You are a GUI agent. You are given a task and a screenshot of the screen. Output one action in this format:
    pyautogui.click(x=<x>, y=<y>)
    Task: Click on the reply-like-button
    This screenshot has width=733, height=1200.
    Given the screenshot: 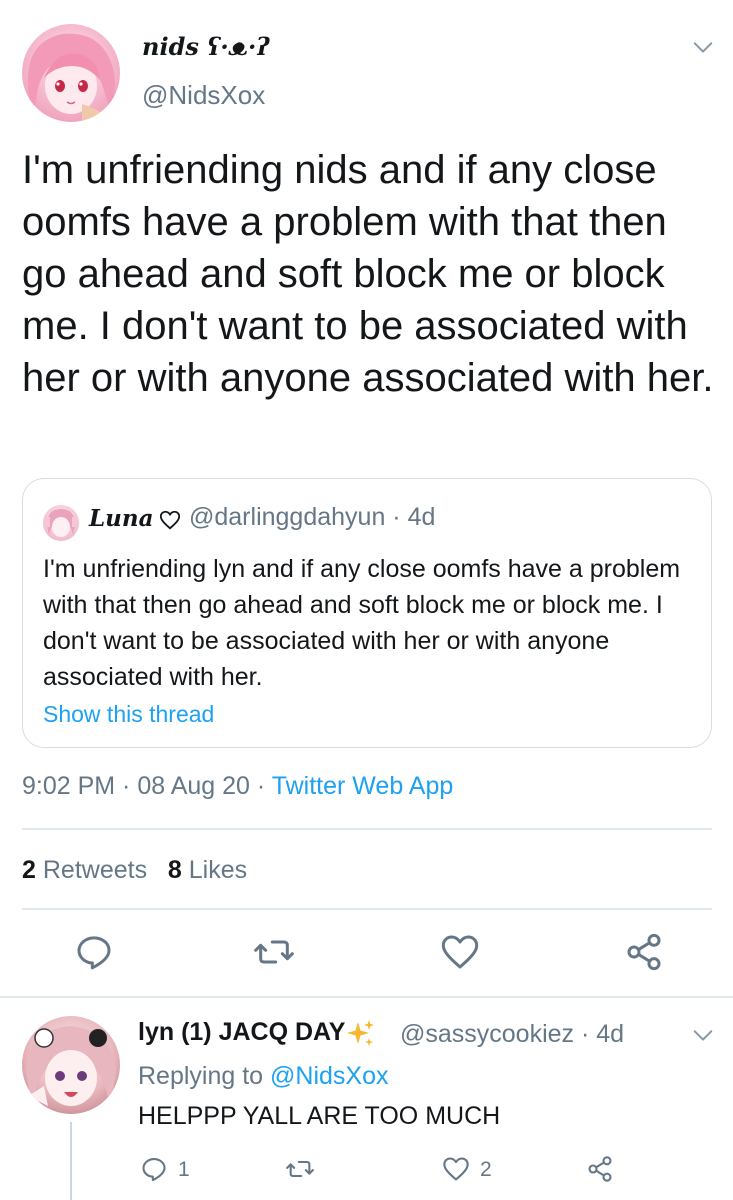 What is the action you would take?
    pyautogui.click(x=456, y=1169)
    